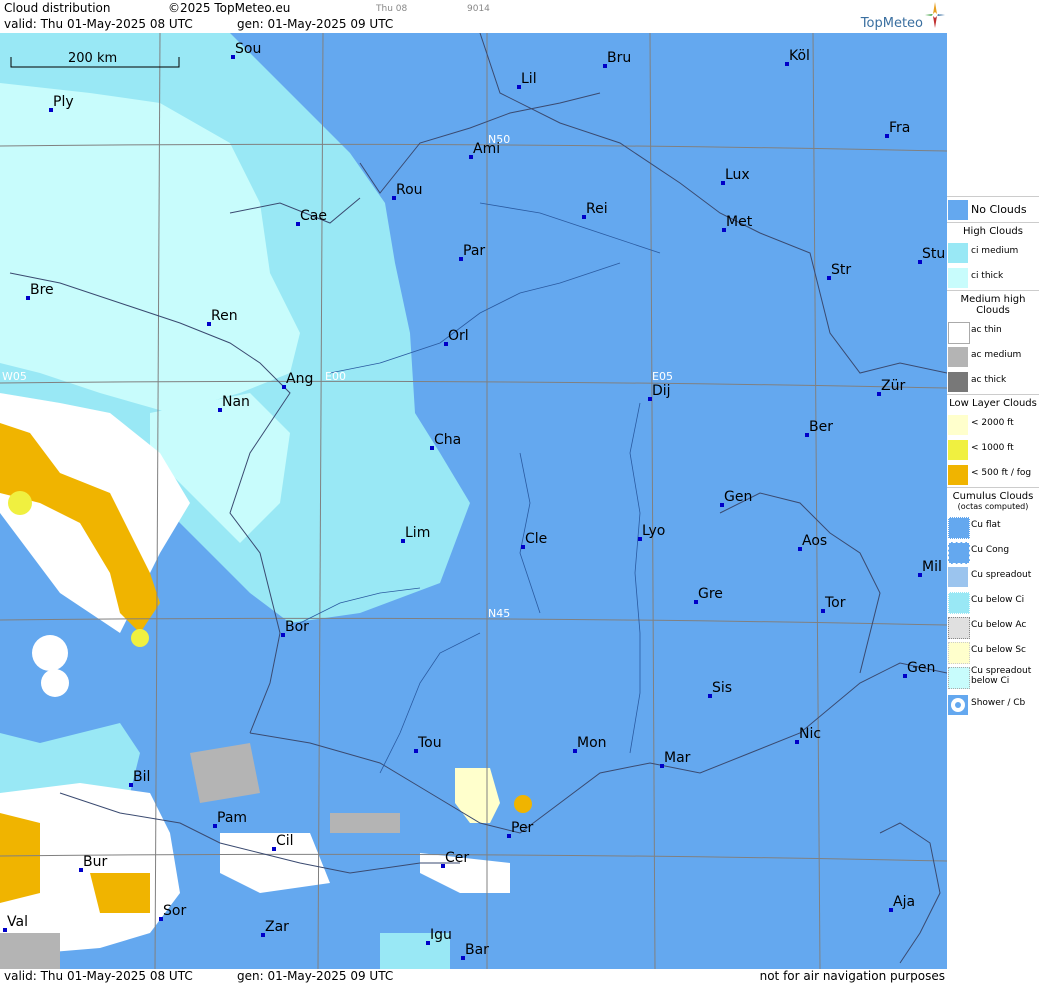  I want to click on chart-title: Cloud distribution, so click(57, 8).